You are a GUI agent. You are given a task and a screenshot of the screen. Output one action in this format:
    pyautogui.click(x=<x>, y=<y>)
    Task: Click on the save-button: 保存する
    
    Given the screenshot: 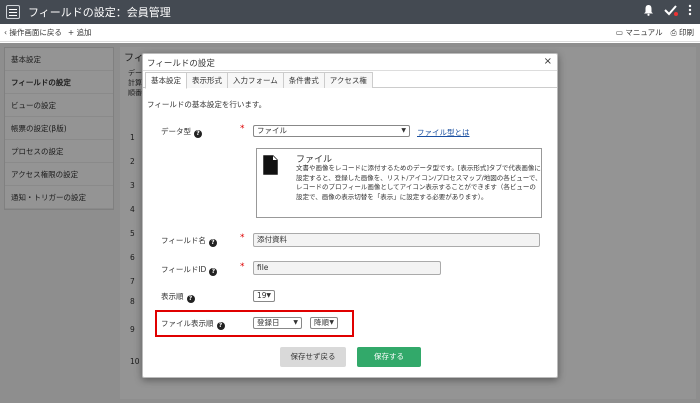 What is the action you would take?
    pyautogui.click(x=389, y=357)
    